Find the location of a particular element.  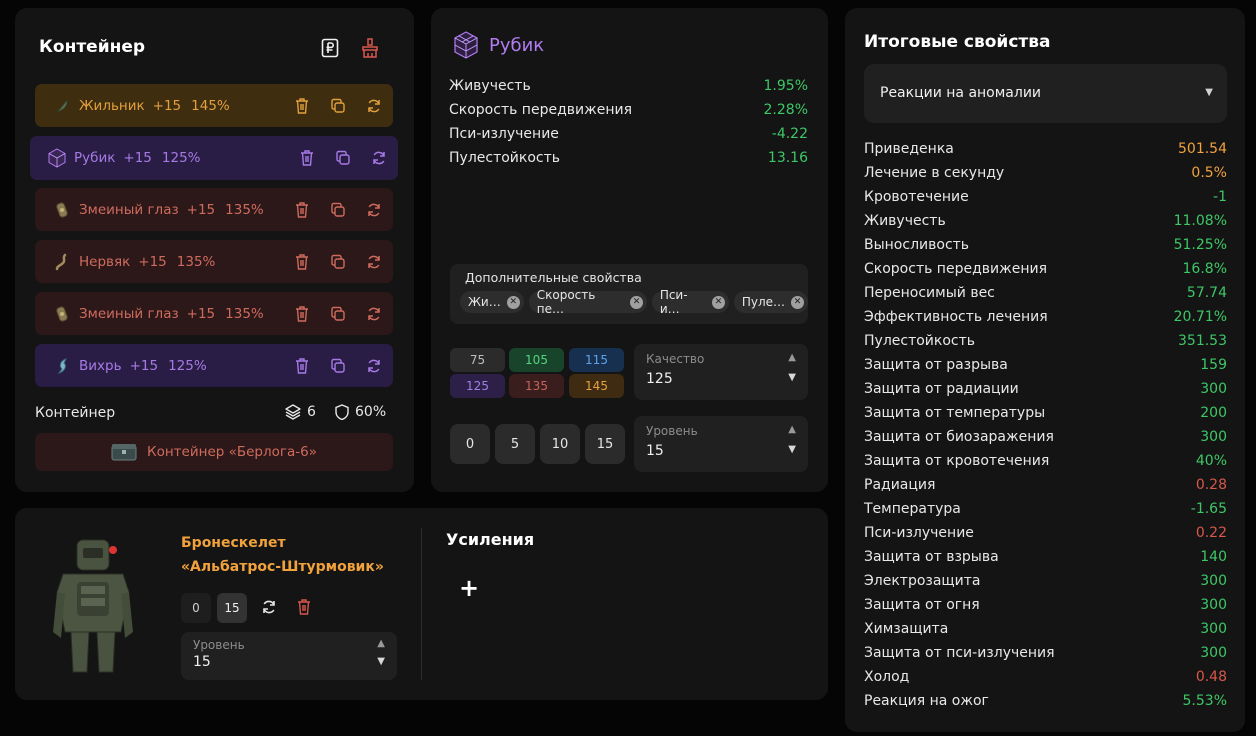

artifact-row: Нервяк +15 135% is located at coordinates (214, 261).